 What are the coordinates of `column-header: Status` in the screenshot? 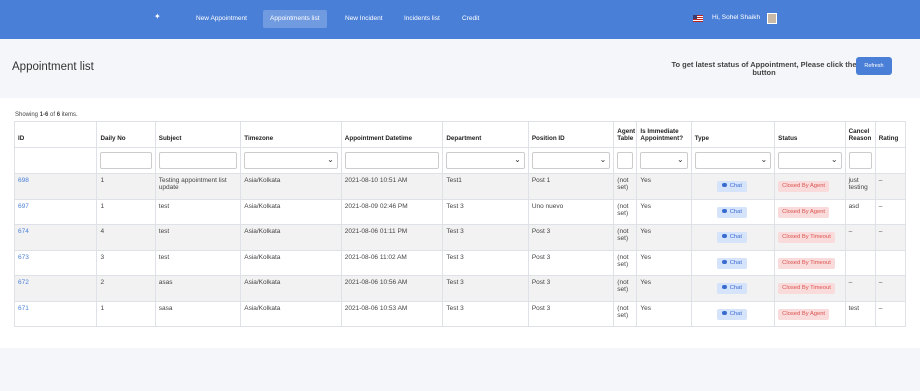 It's located at (810, 134).